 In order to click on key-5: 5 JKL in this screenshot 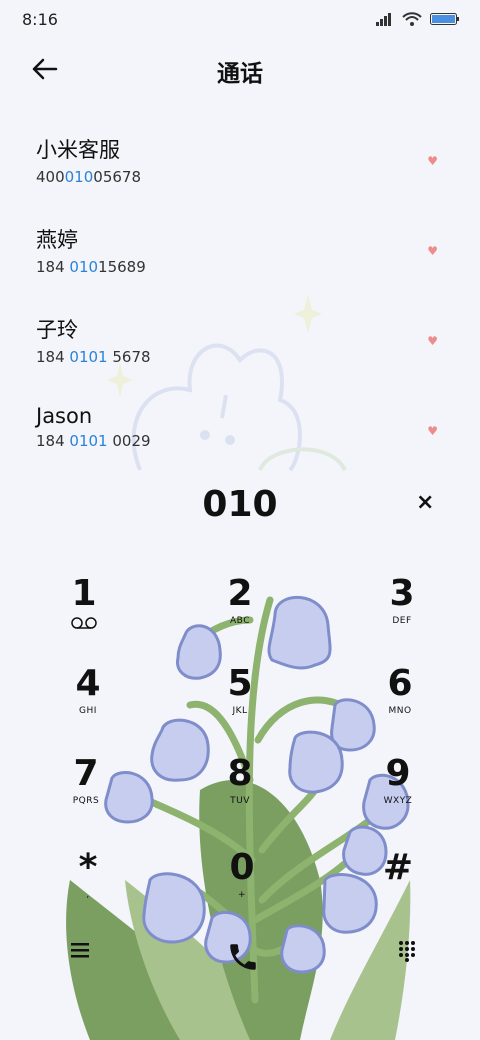, I will do `click(240, 709)`.